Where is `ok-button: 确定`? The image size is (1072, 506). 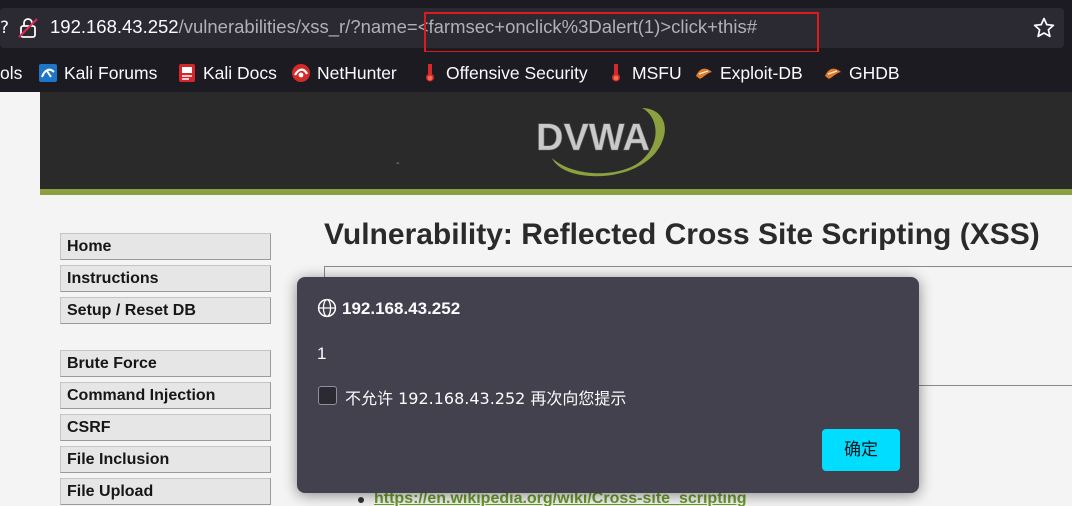
ok-button: 确定 is located at coordinates (861, 450).